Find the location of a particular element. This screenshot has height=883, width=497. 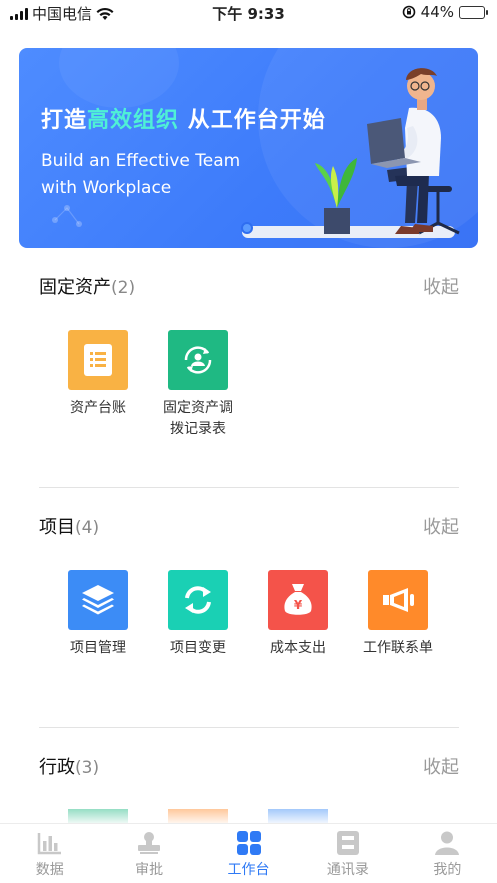

rotation-lock-icon is located at coordinates (408, 12).